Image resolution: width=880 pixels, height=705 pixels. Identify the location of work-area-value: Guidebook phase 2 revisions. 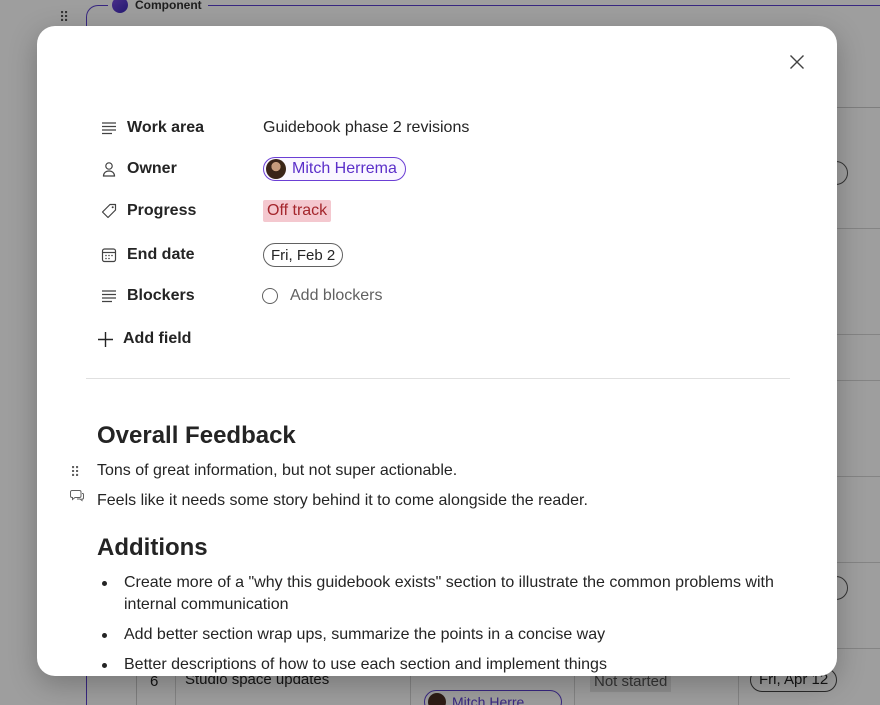
(366, 128).